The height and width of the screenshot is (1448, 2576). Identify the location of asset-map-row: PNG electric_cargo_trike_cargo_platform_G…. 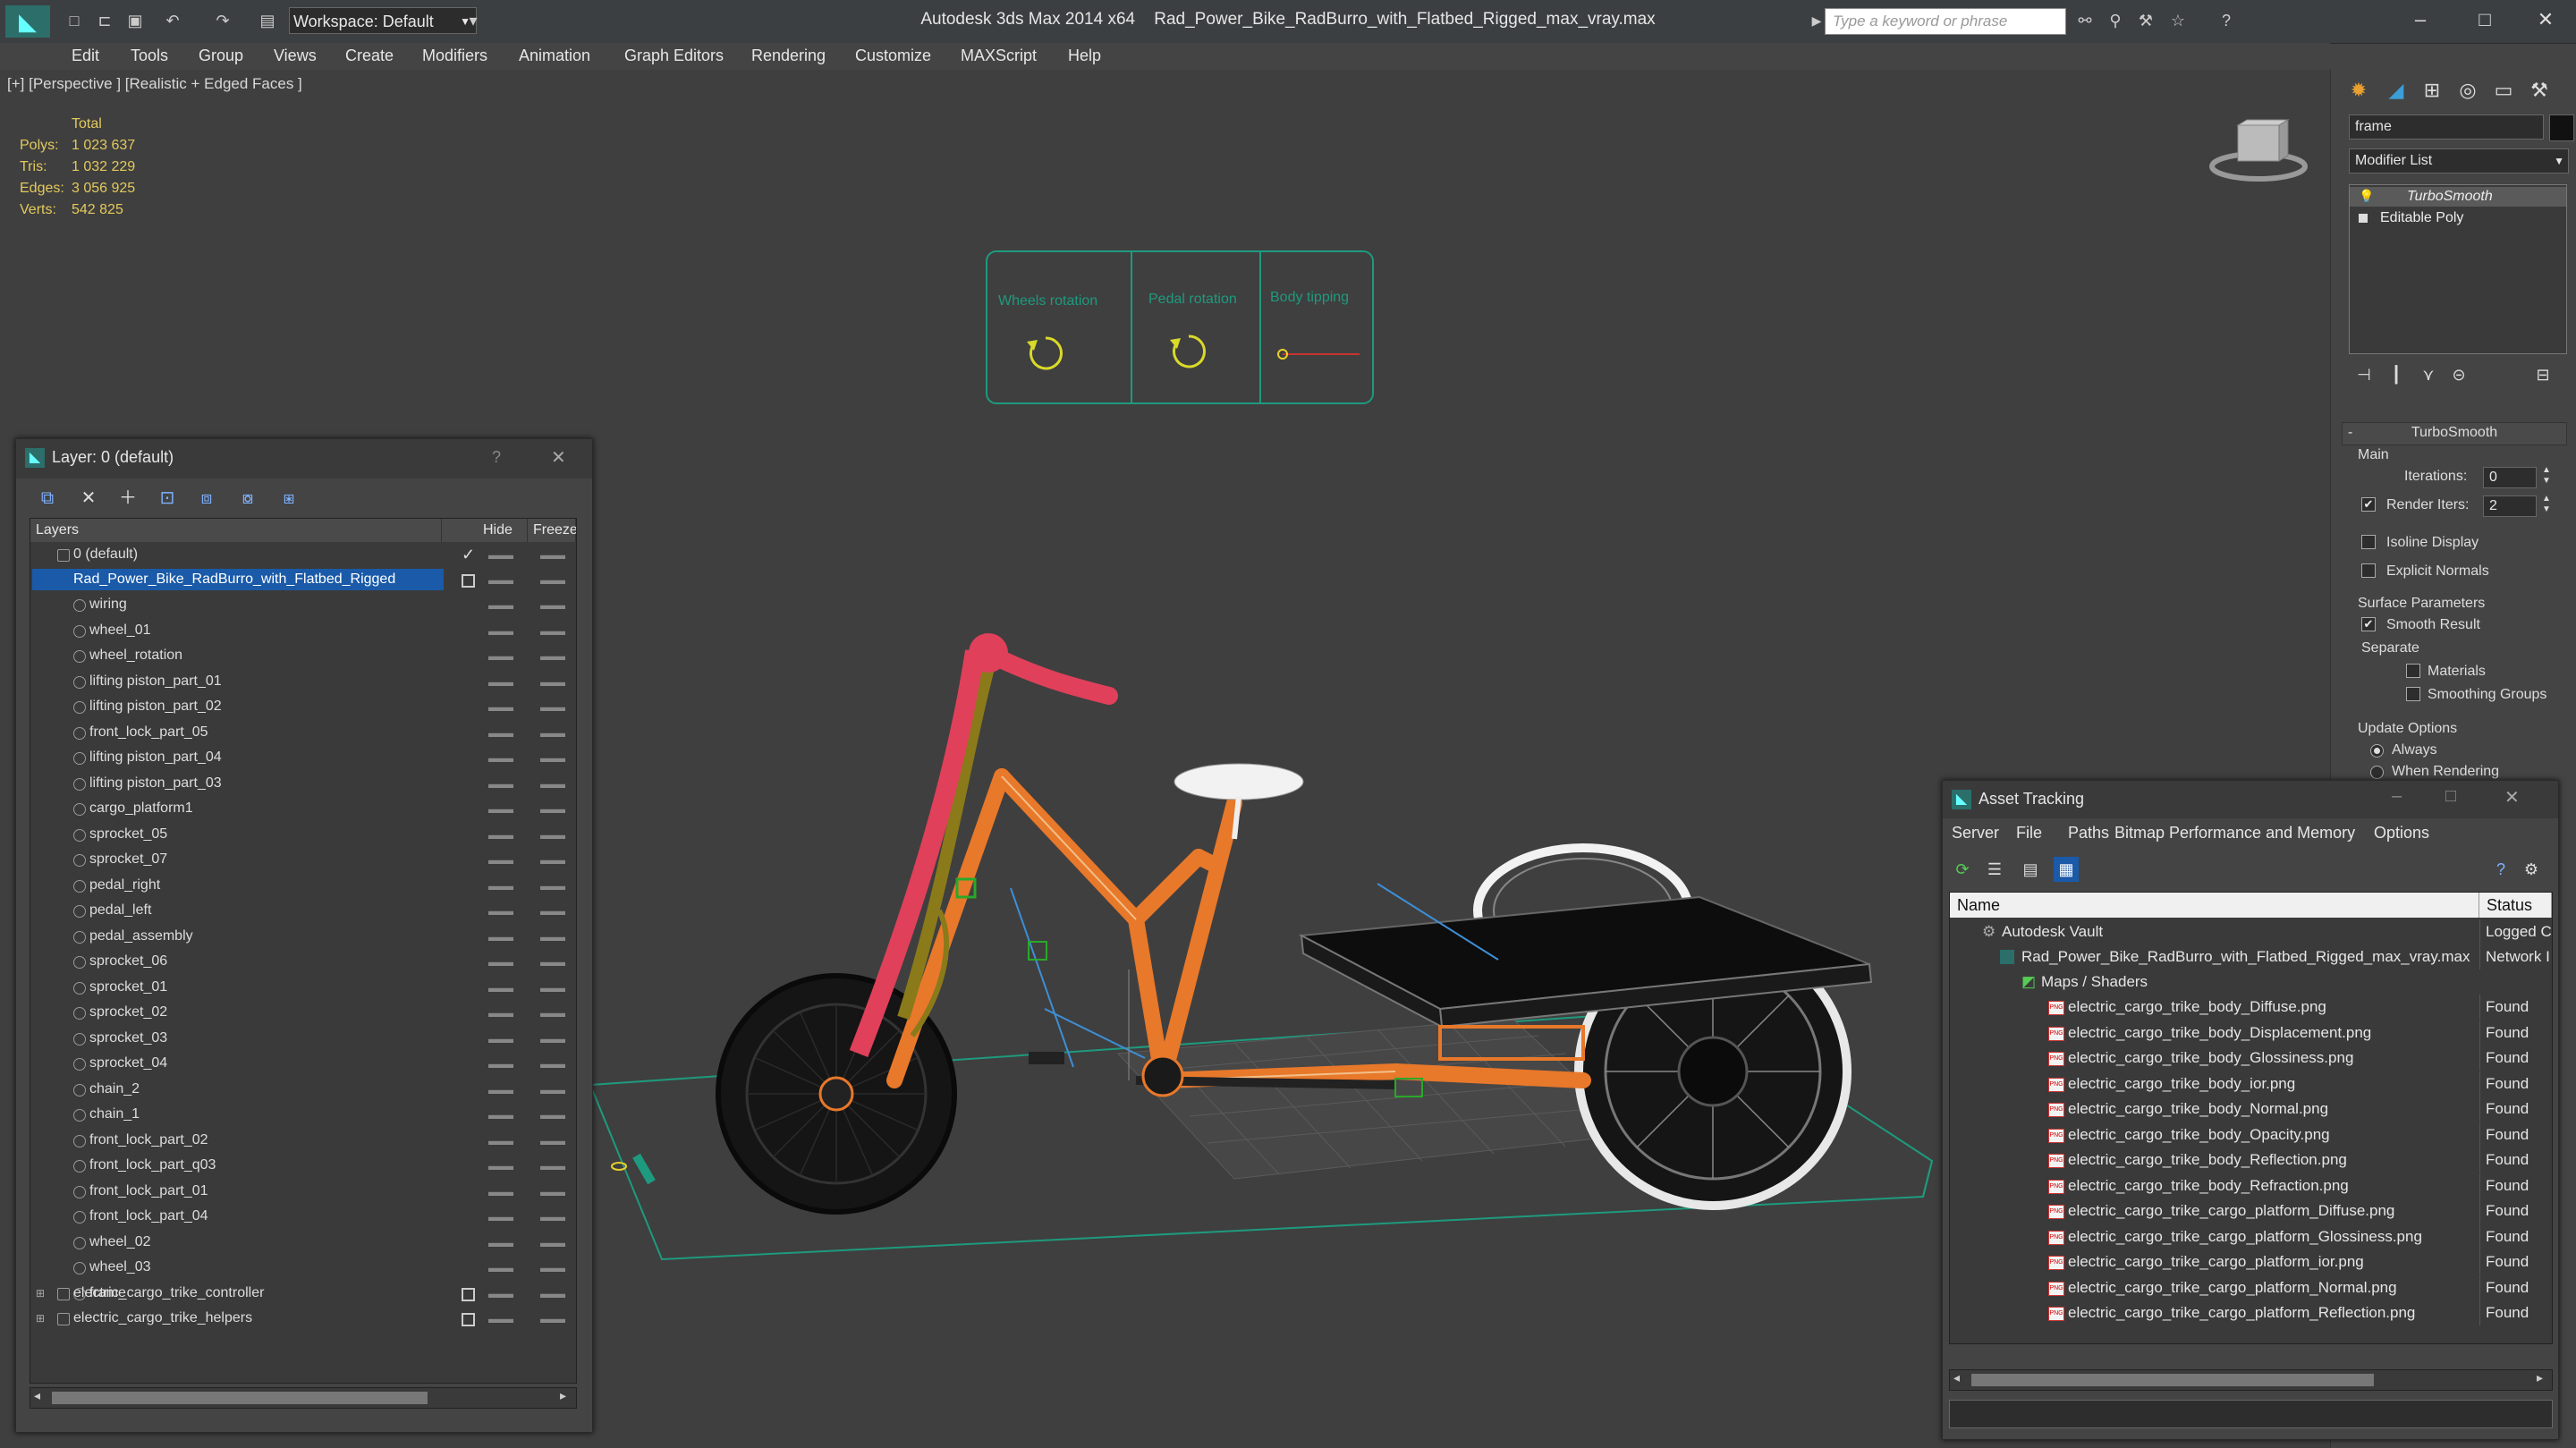
(2251, 1236).